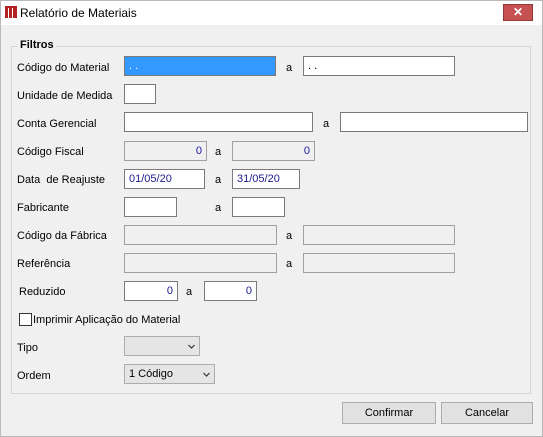 This screenshot has width=543, height=437. What do you see at coordinates (50, 152) in the screenshot?
I see `codigo-fiscal-label: Código Fiscal` at bounding box center [50, 152].